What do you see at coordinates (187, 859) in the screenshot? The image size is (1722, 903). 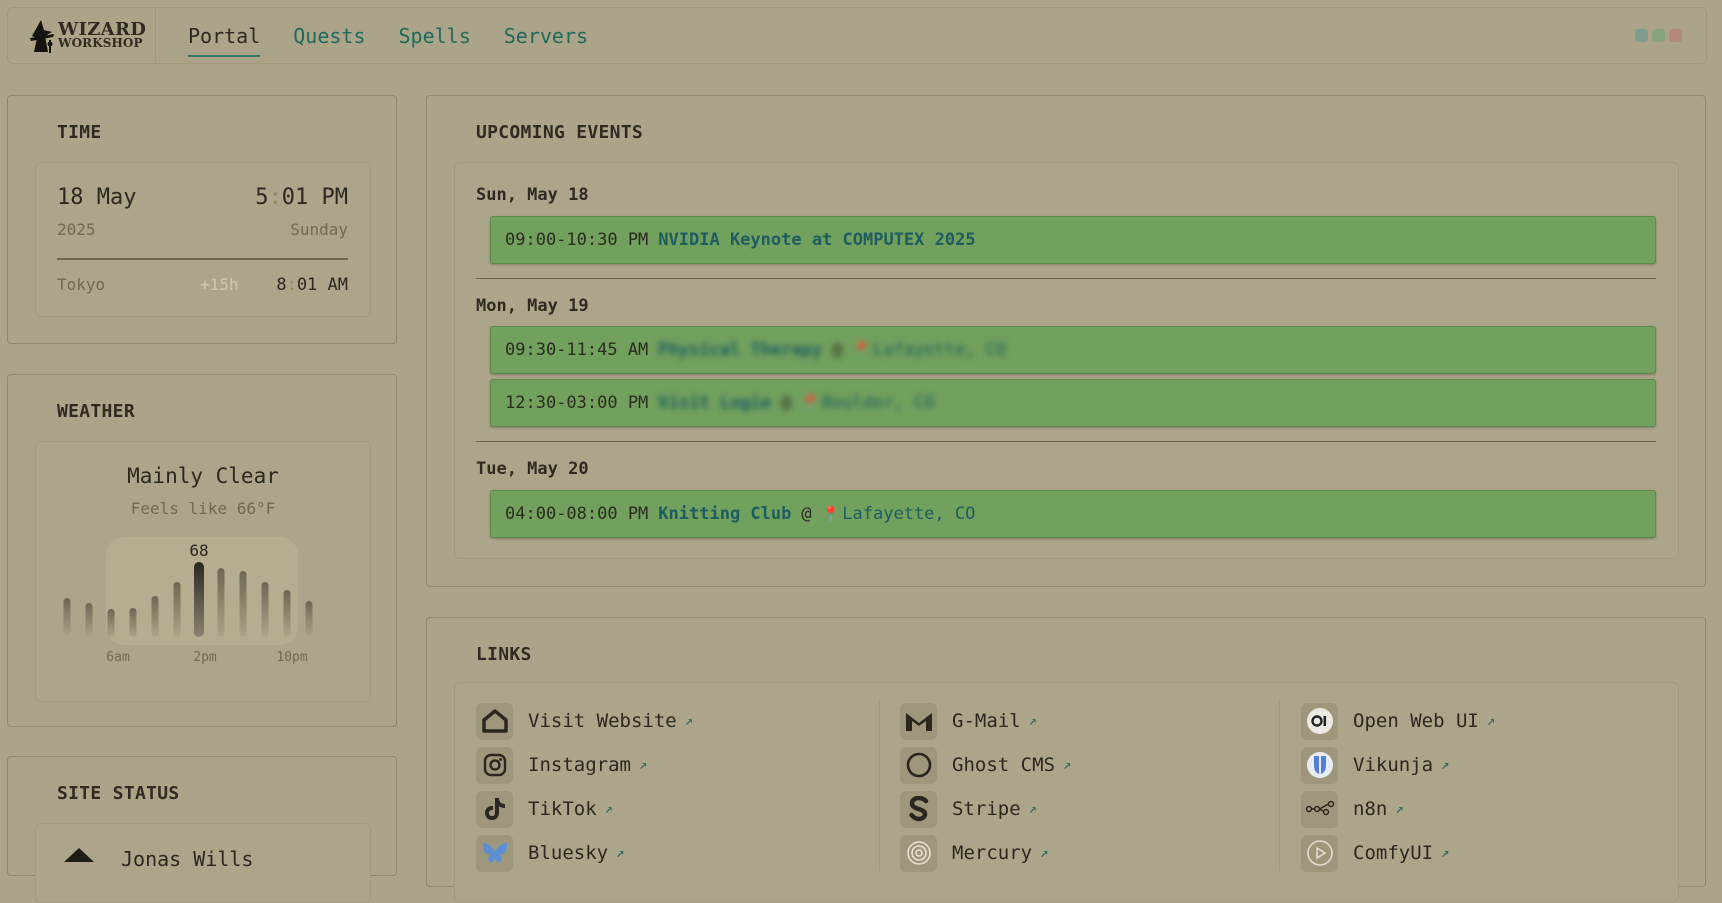 I see `site-owner-name: Jonas Wills` at bounding box center [187, 859].